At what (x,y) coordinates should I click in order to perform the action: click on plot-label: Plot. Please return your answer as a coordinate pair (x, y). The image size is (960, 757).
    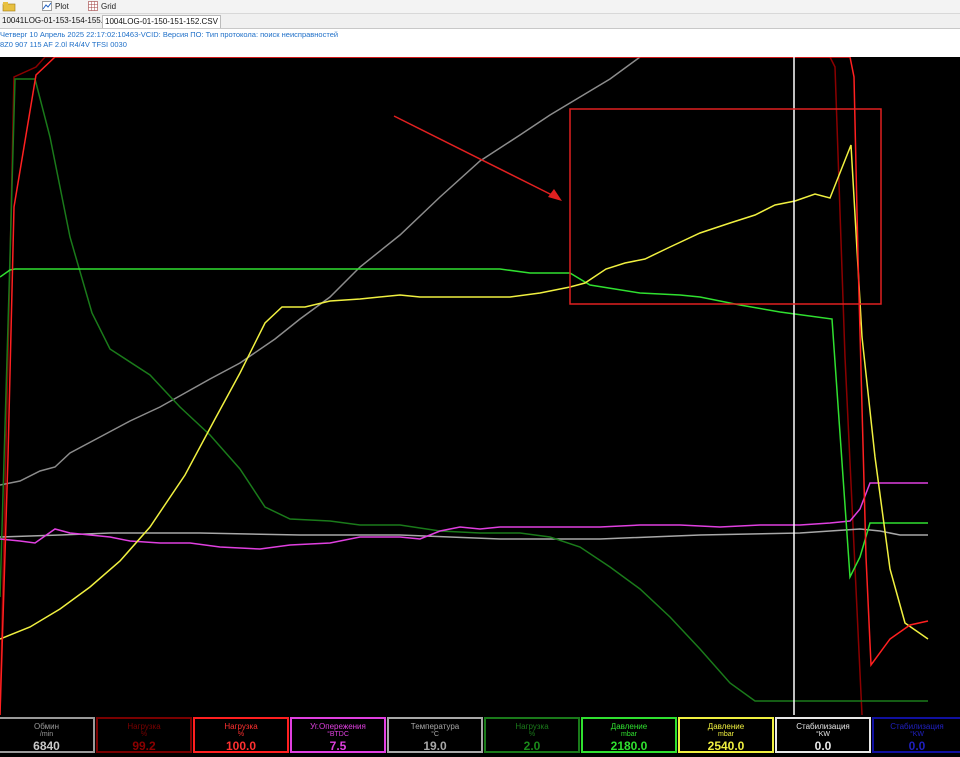
    Looking at the image, I should click on (62, 6).